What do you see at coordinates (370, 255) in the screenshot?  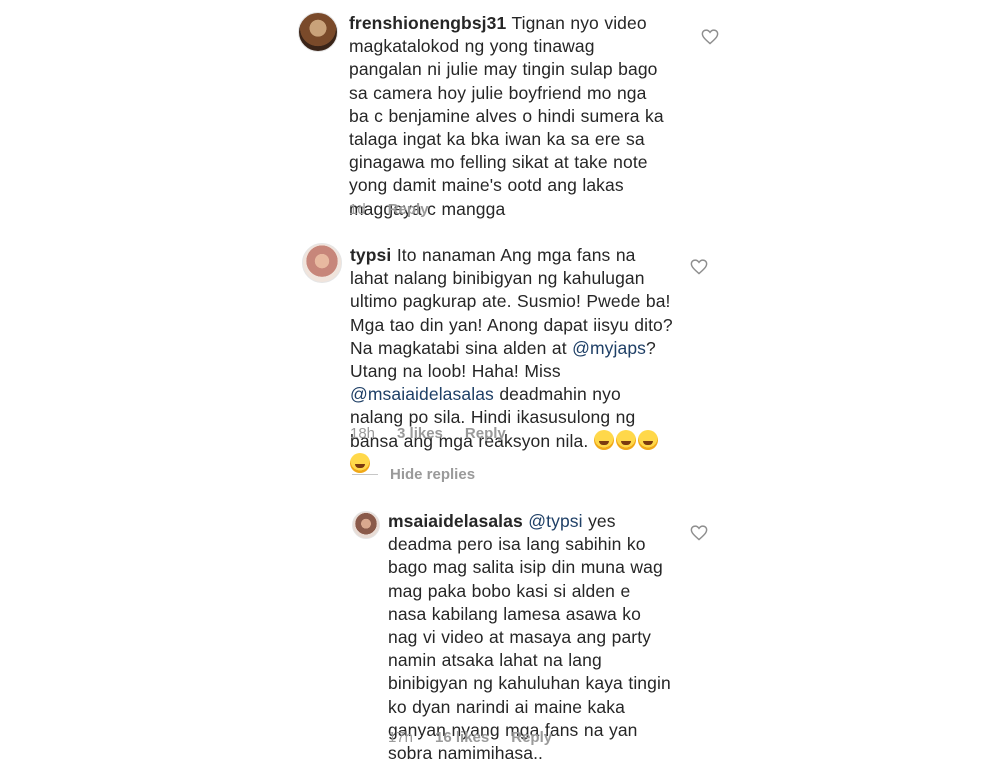 I see `username: typsi` at bounding box center [370, 255].